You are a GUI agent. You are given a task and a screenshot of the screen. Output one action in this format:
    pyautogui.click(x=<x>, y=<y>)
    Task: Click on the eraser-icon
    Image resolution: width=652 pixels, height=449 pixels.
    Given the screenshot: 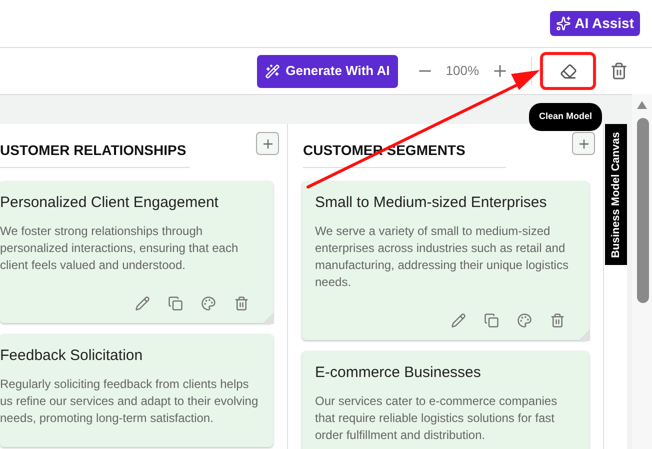 What is the action you would take?
    pyautogui.click(x=568, y=71)
    